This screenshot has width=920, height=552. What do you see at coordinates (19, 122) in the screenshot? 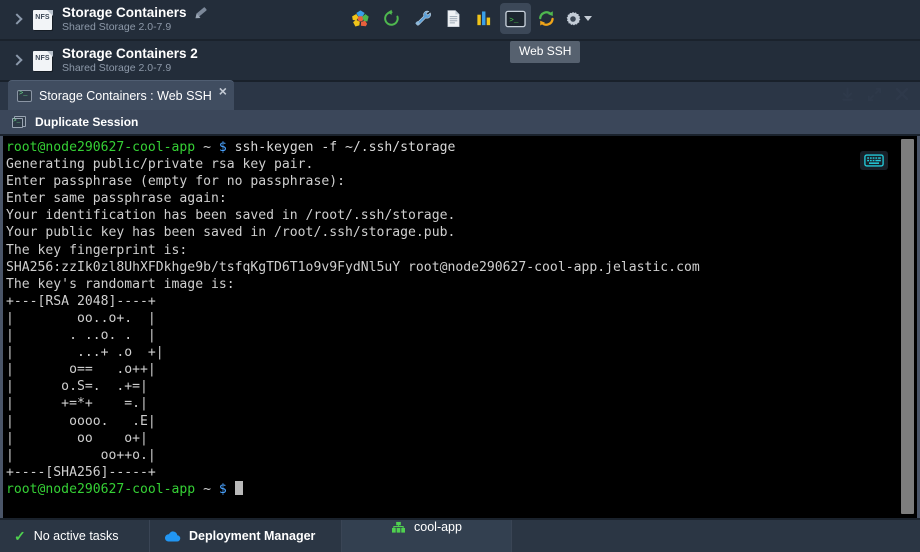
I see `duplicate-session-icon` at bounding box center [19, 122].